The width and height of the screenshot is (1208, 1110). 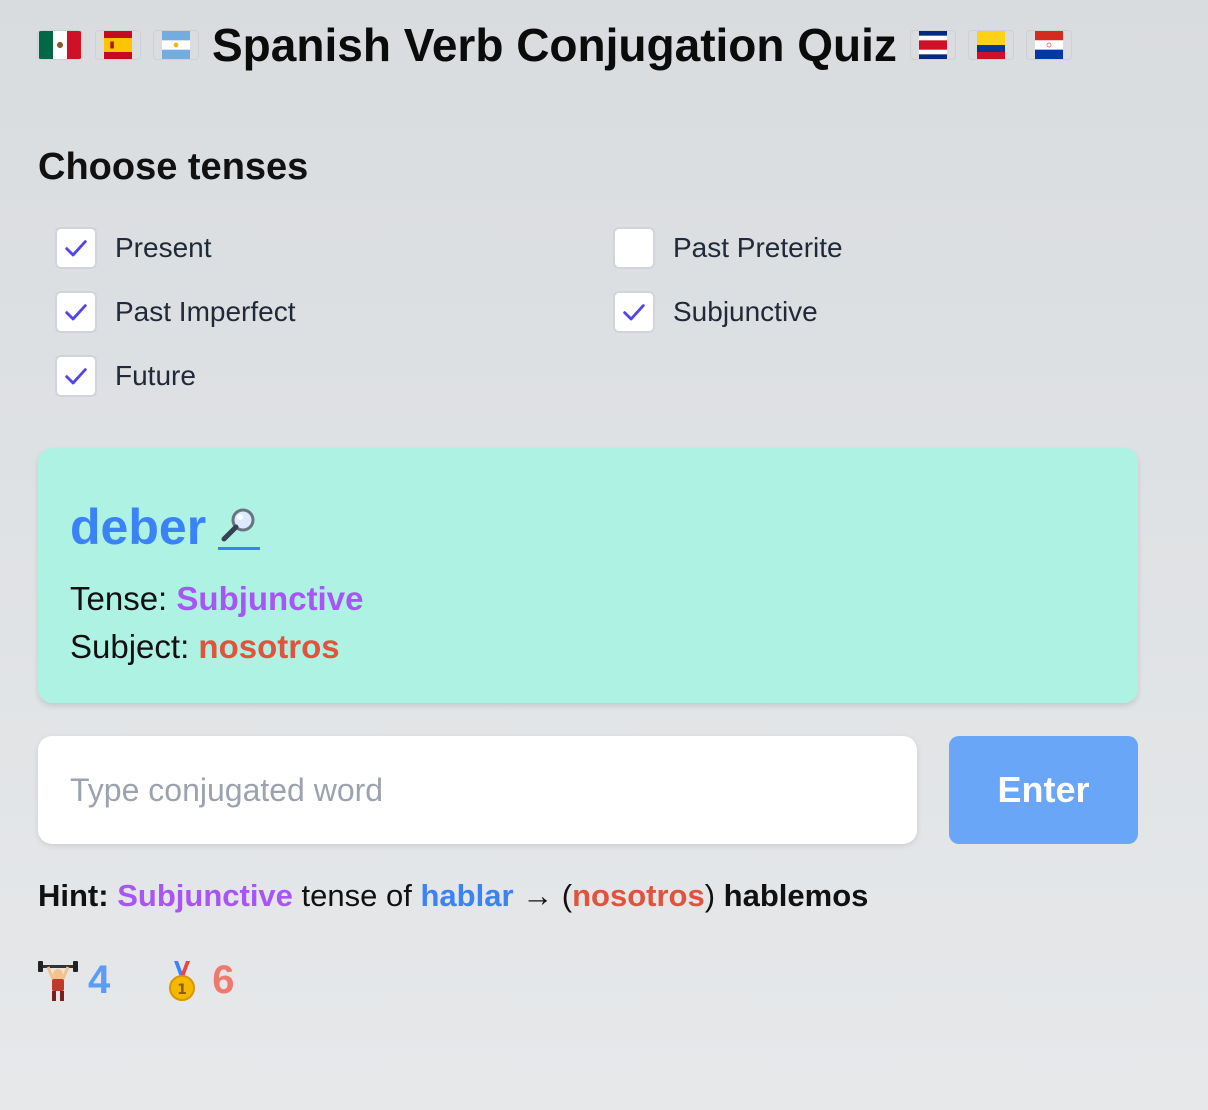 What do you see at coordinates (467, 895) in the screenshot?
I see `hint-verb: hablar` at bounding box center [467, 895].